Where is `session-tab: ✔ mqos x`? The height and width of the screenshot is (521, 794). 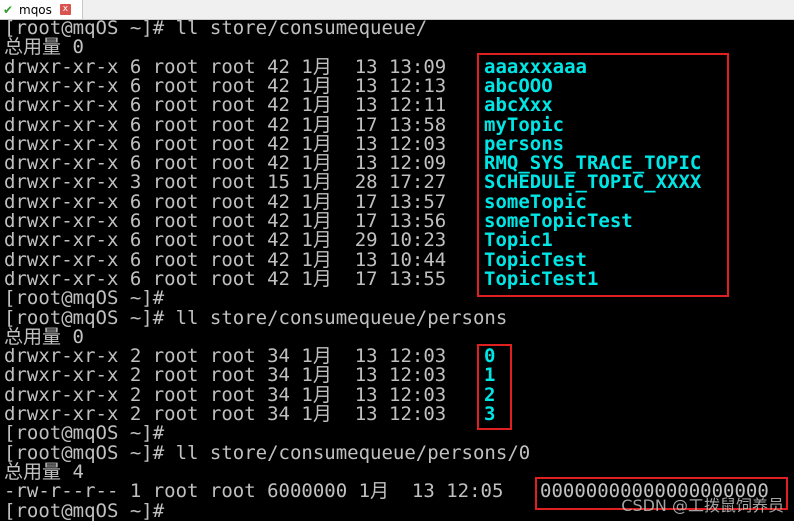
session-tab: ✔ mqos x is located at coordinates (41, 9).